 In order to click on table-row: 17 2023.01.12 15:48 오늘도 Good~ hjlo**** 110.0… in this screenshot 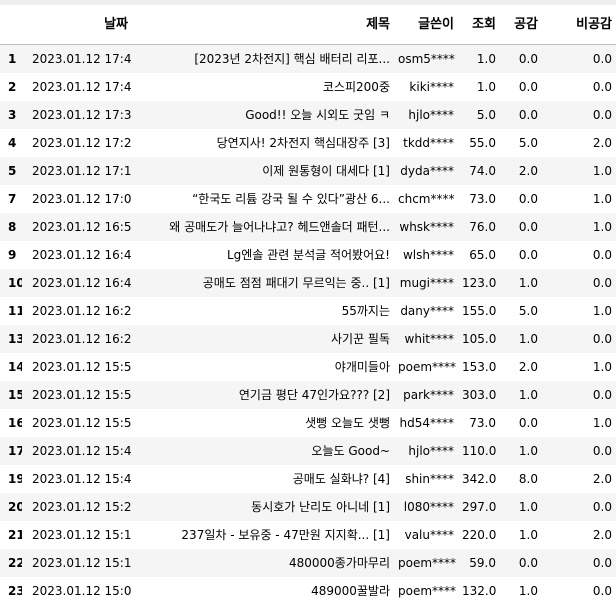, I will do `click(308, 451)`.